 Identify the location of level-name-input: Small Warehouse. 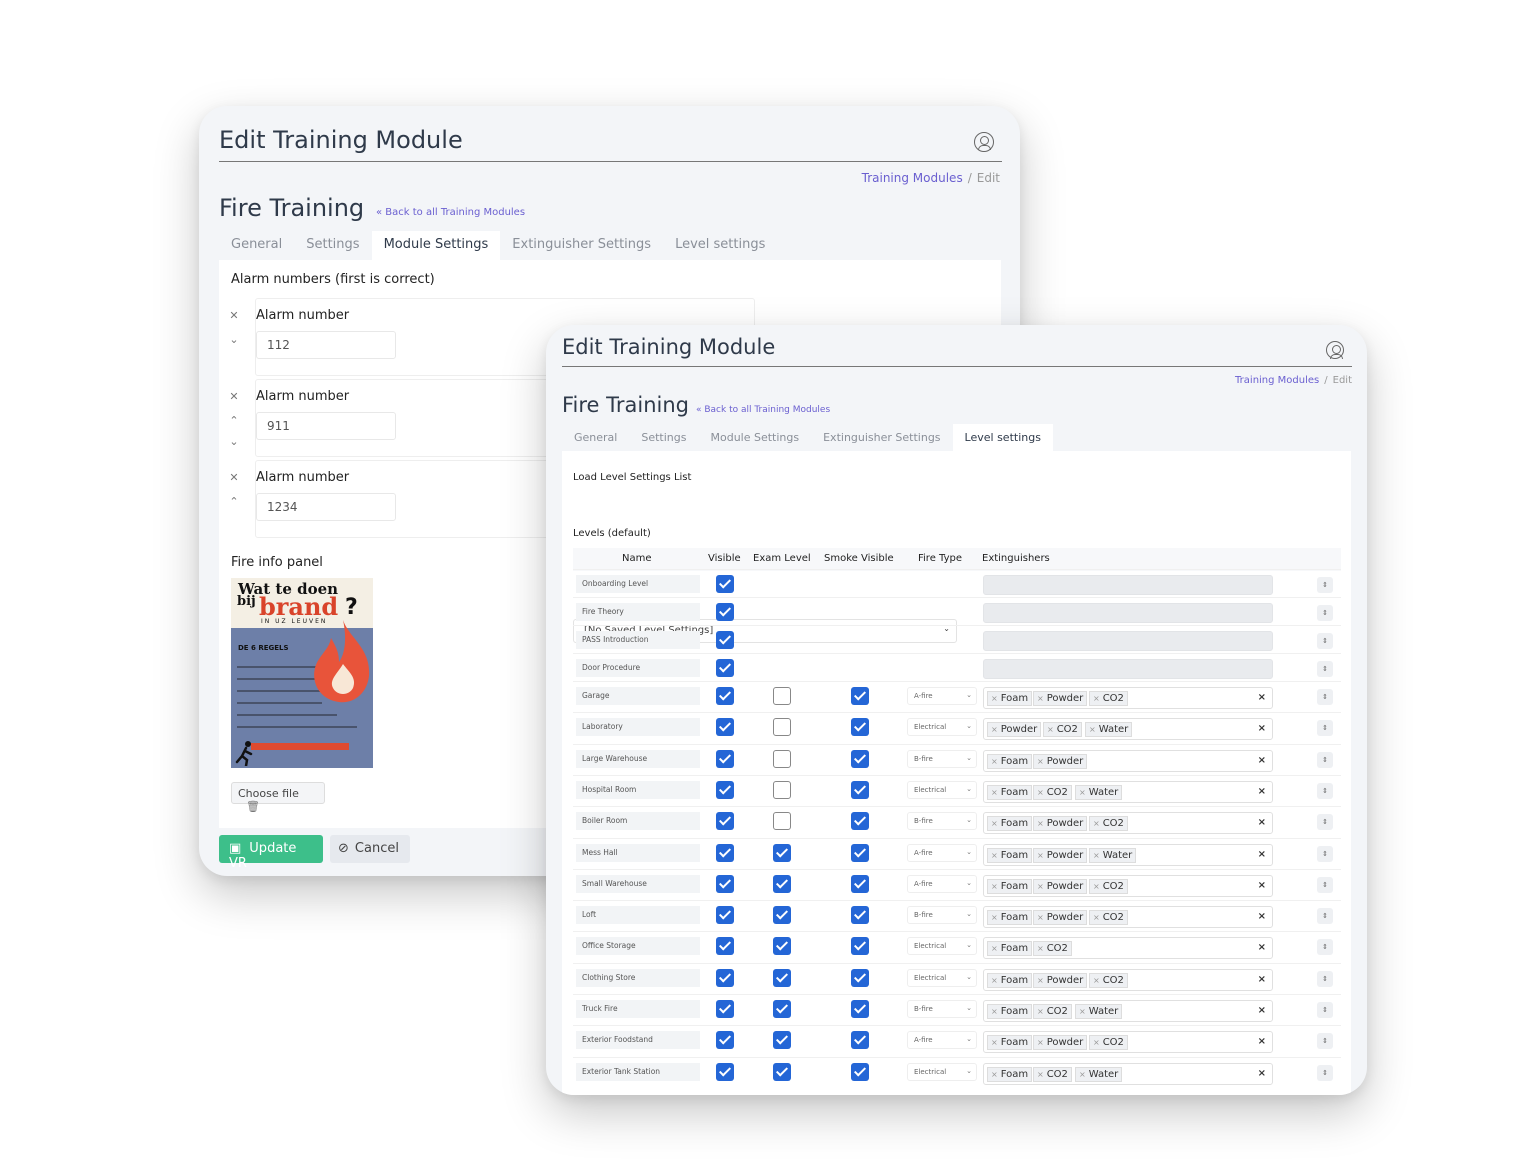
(638, 883).